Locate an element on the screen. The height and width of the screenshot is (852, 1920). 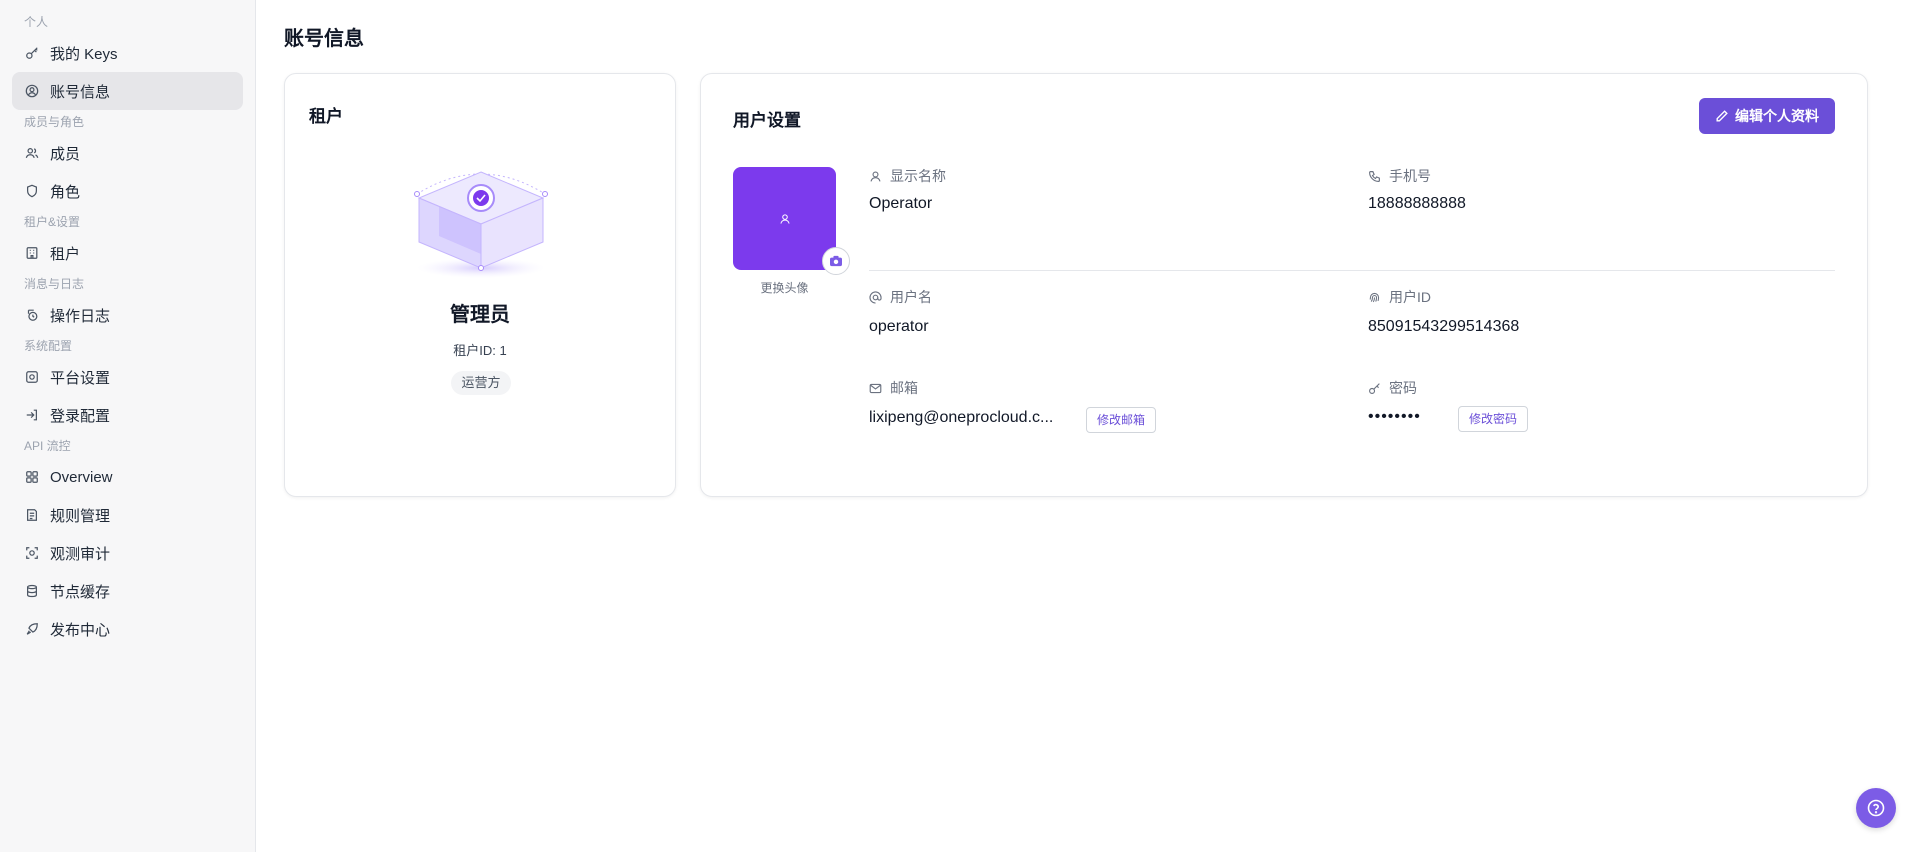
settings-icon is located at coordinates (32, 377).